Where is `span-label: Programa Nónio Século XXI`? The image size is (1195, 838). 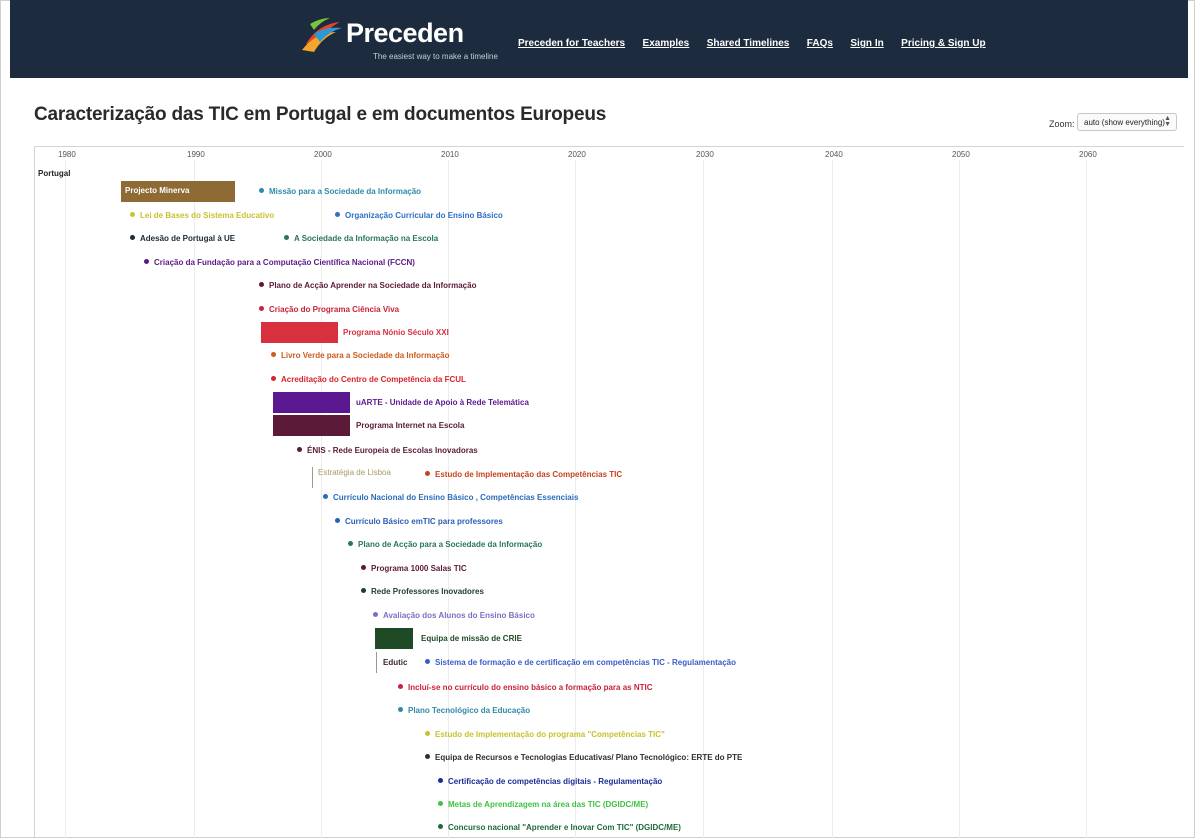
span-label: Programa Nónio Século XXI is located at coordinates (396, 333).